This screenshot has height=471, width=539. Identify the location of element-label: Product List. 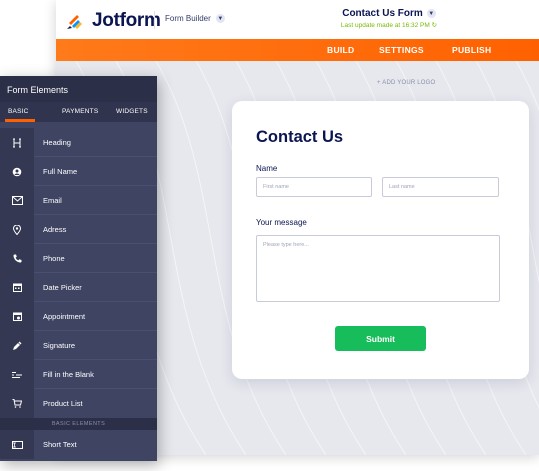
(63, 403).